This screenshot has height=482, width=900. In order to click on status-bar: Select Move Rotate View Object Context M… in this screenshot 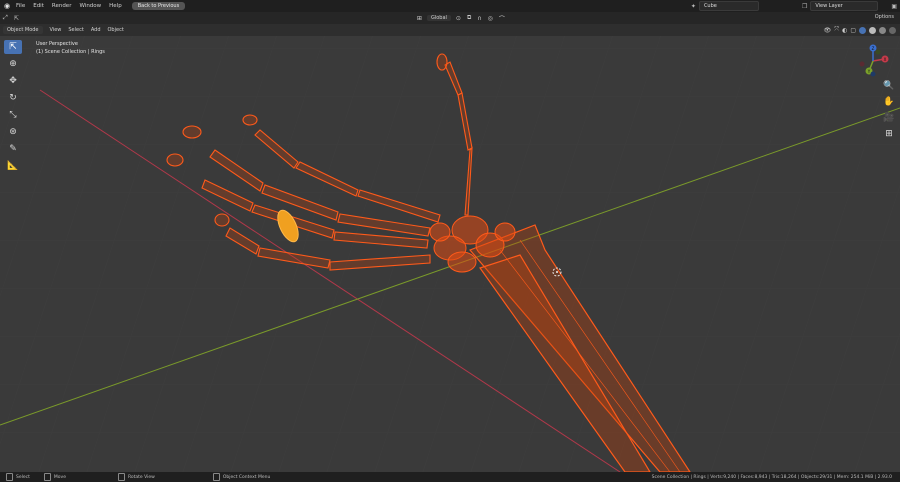, I will do `click(450, 477)`.